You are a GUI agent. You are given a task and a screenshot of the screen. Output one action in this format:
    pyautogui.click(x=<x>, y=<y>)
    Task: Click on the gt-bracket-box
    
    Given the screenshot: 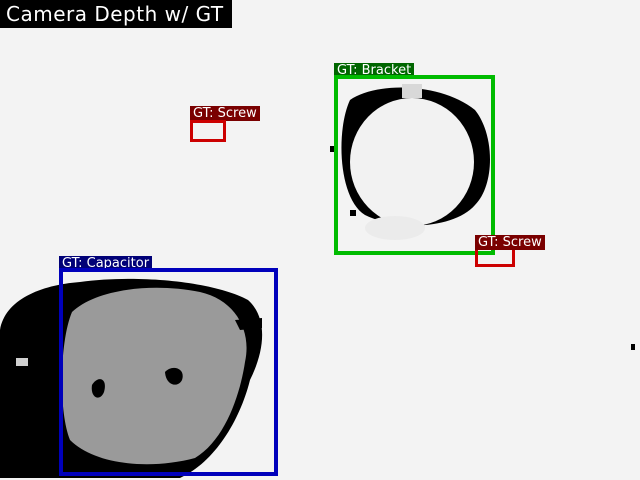 What is the action you would take?
    pyautogui.click(x=414, y=165)
    